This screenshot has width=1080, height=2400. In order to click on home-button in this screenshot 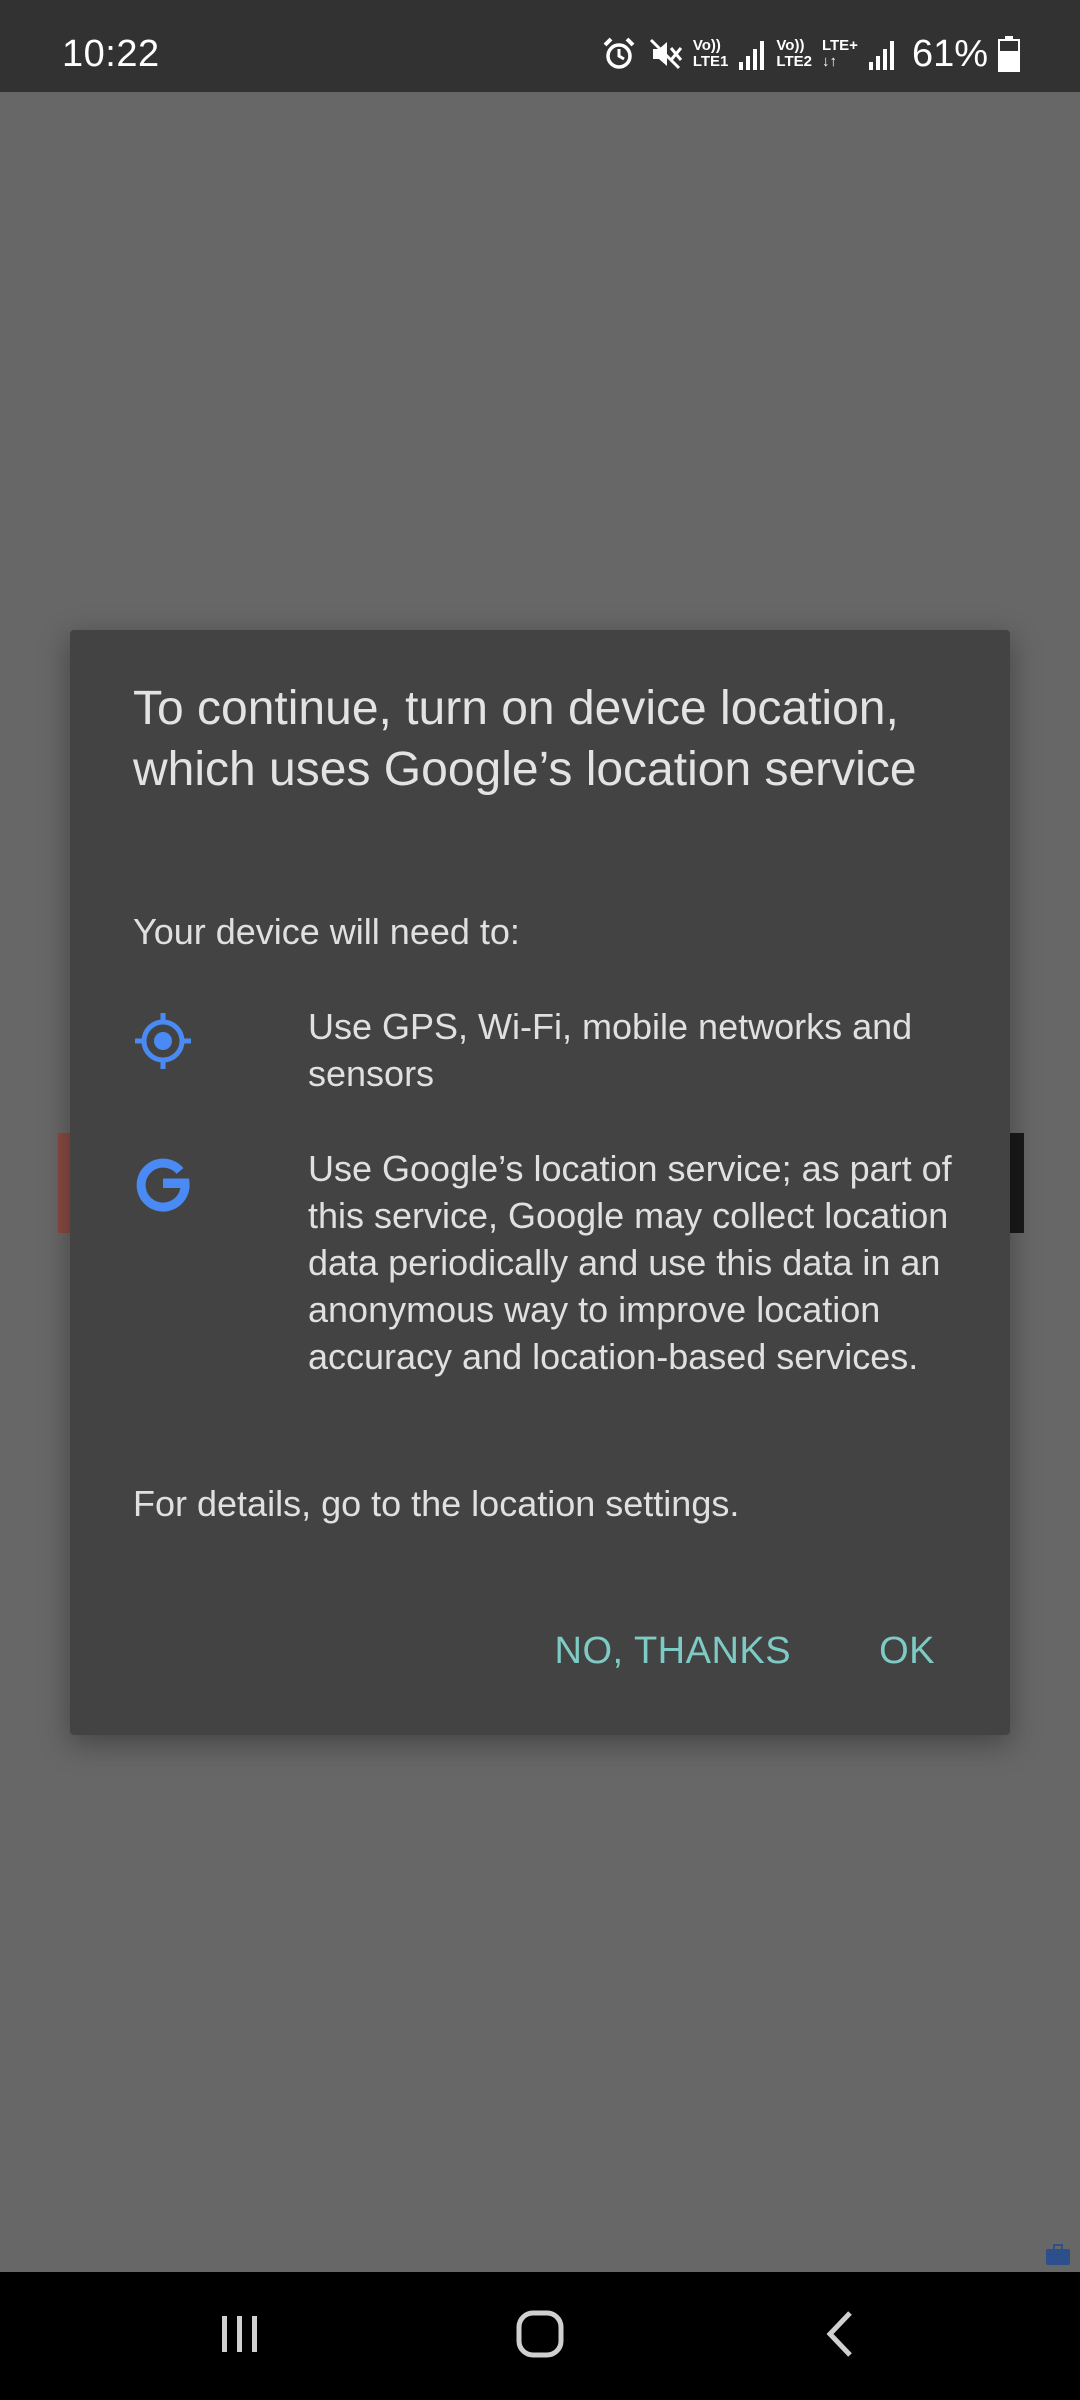, I will do `click(540, 2336)`.